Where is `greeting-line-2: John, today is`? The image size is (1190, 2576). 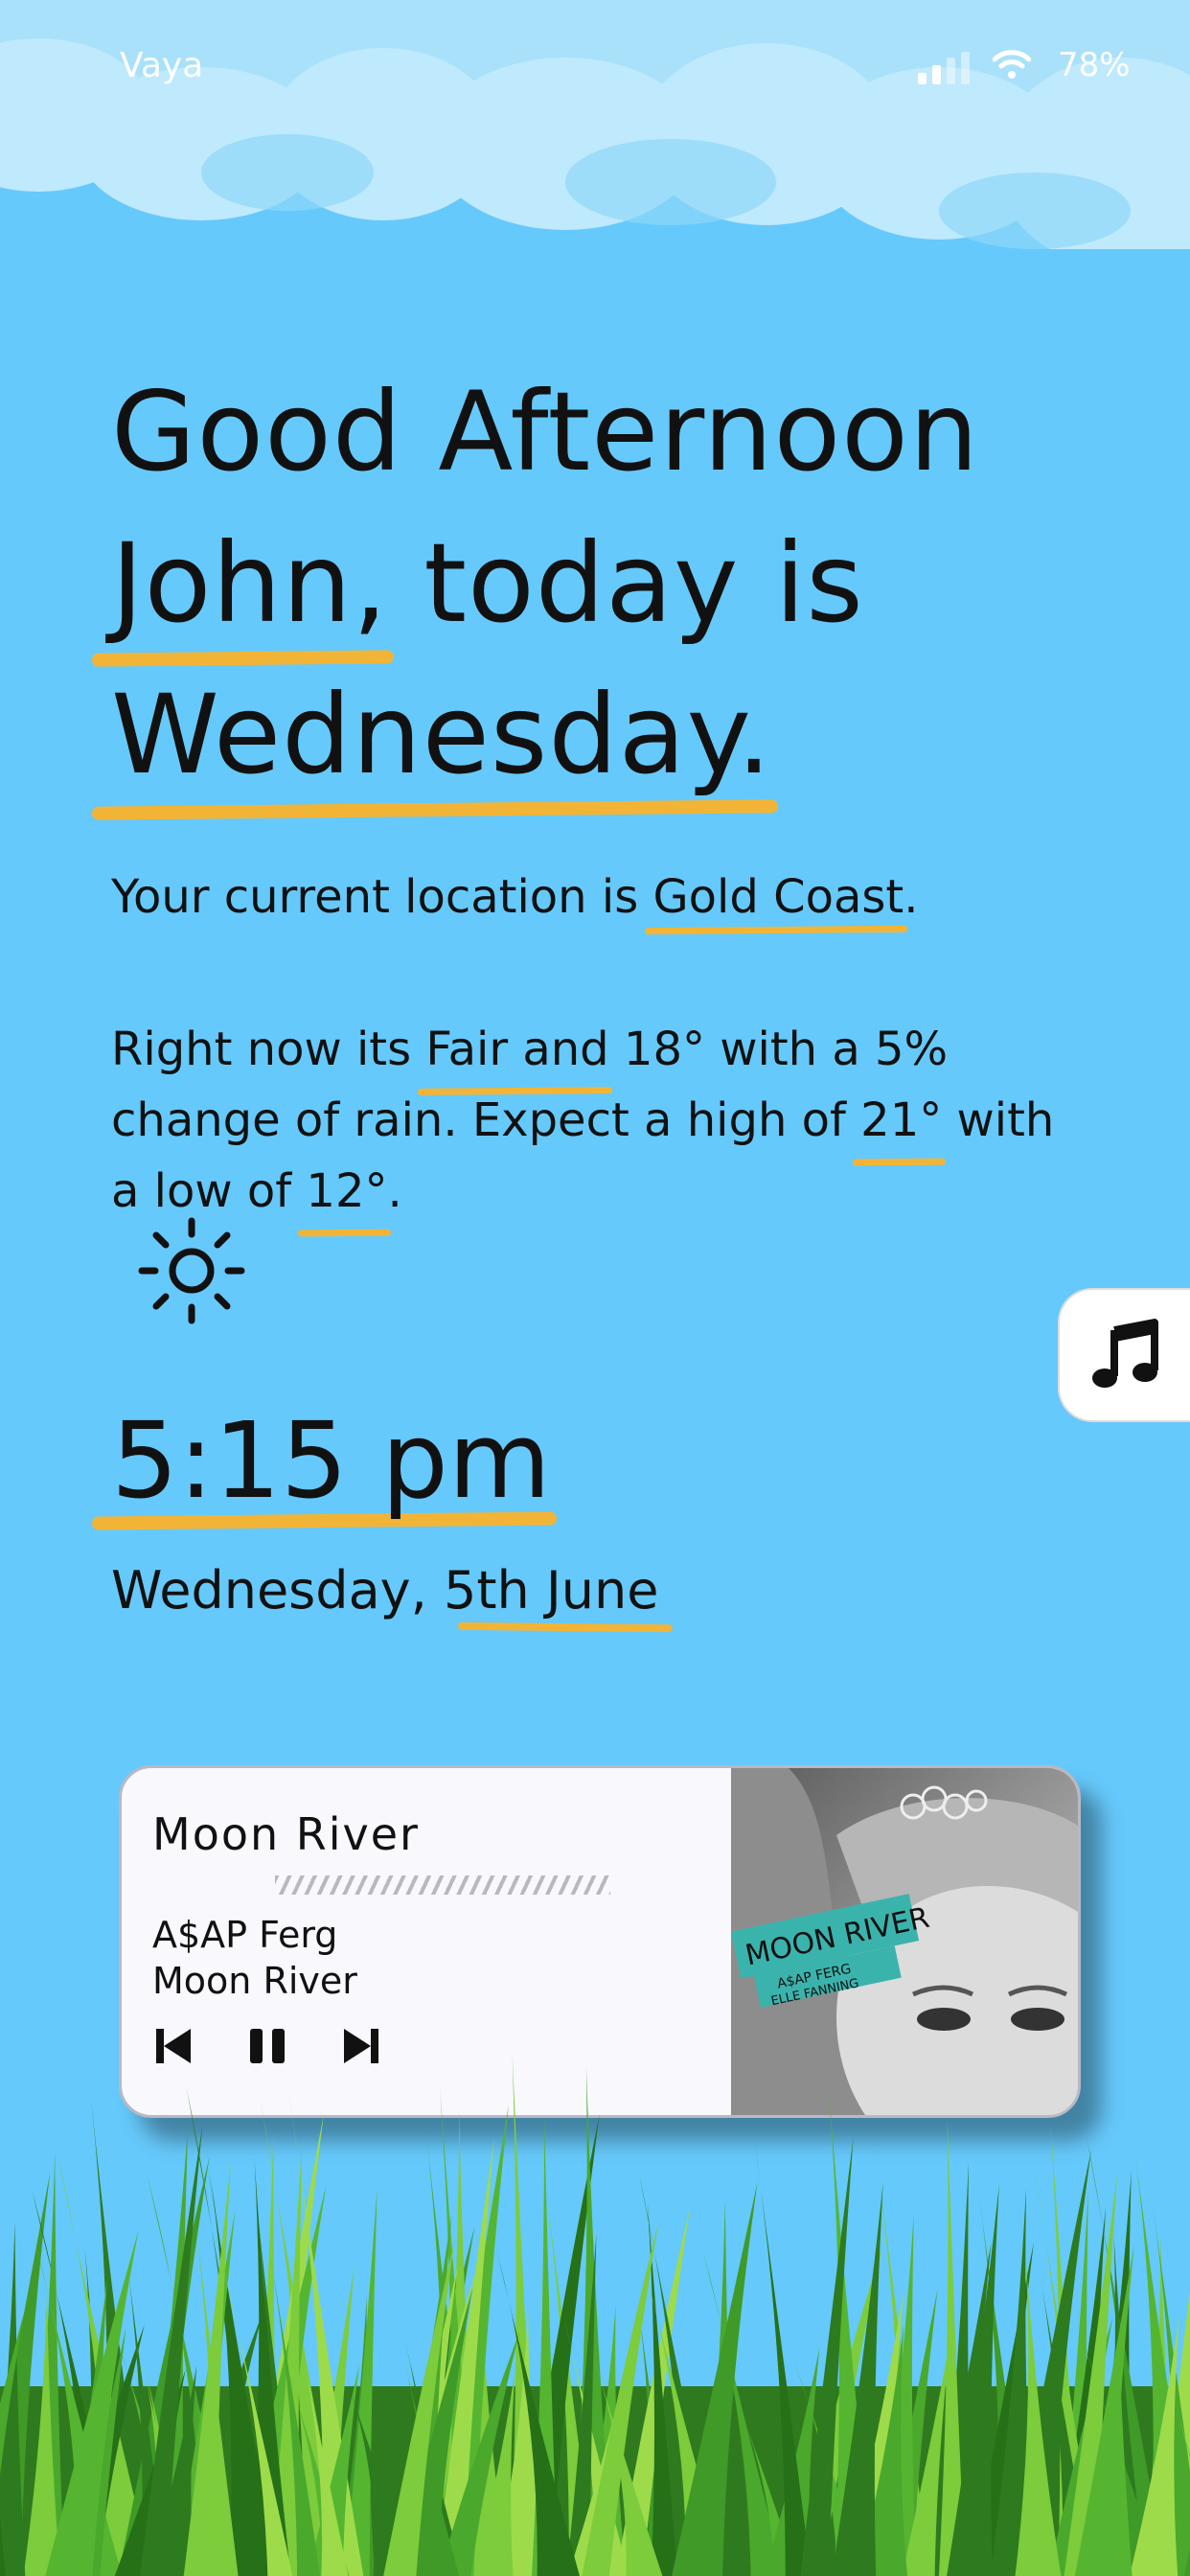 greeting-line-2: John, today is is located at coordinates (545, 583).